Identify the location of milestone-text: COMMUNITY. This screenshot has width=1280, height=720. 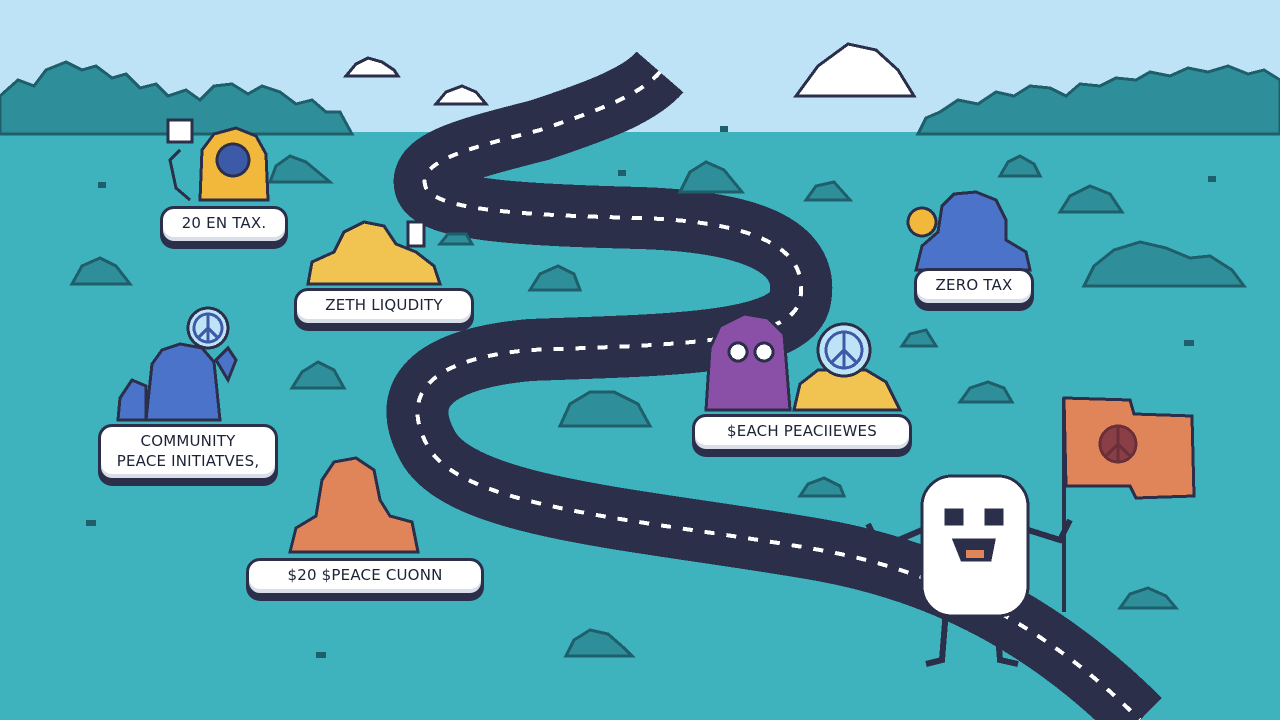
(188, 441).